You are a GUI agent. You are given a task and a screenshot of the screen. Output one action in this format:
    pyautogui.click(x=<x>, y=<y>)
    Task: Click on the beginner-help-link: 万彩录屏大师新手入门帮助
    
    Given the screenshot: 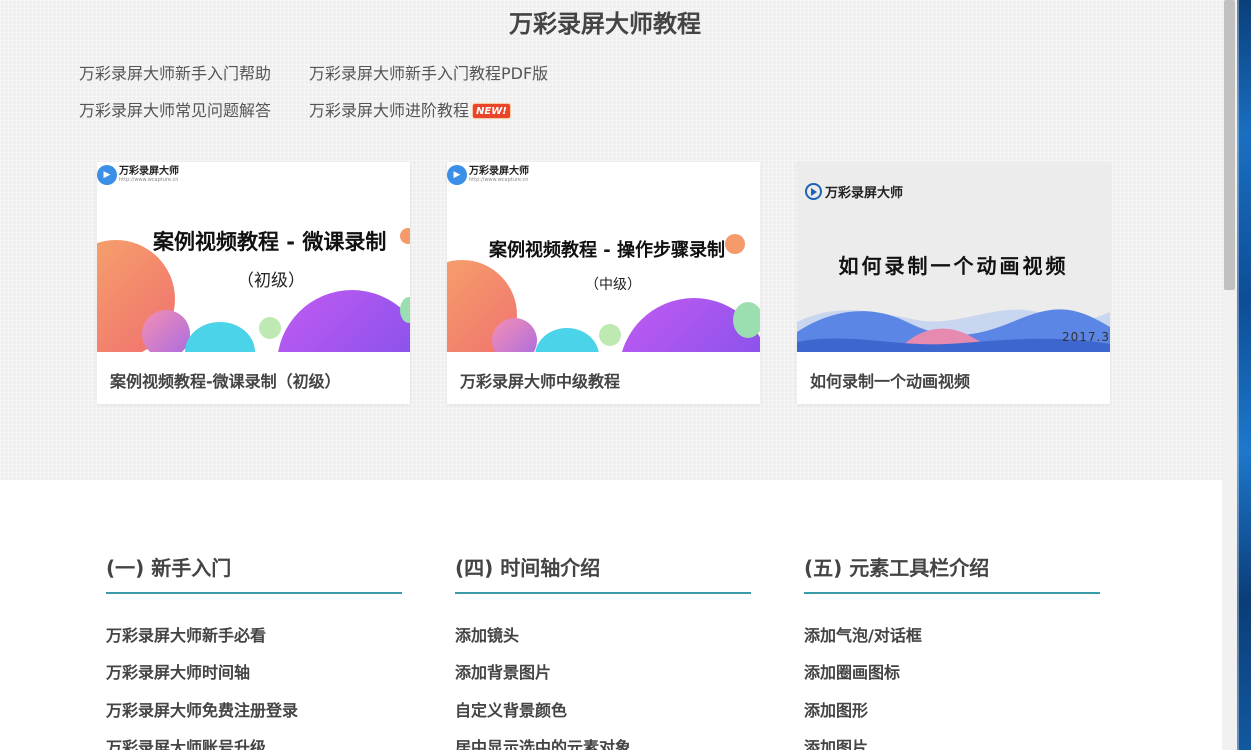 What is the action you would take?
    pyautogui.click(x=175, y=72)
    